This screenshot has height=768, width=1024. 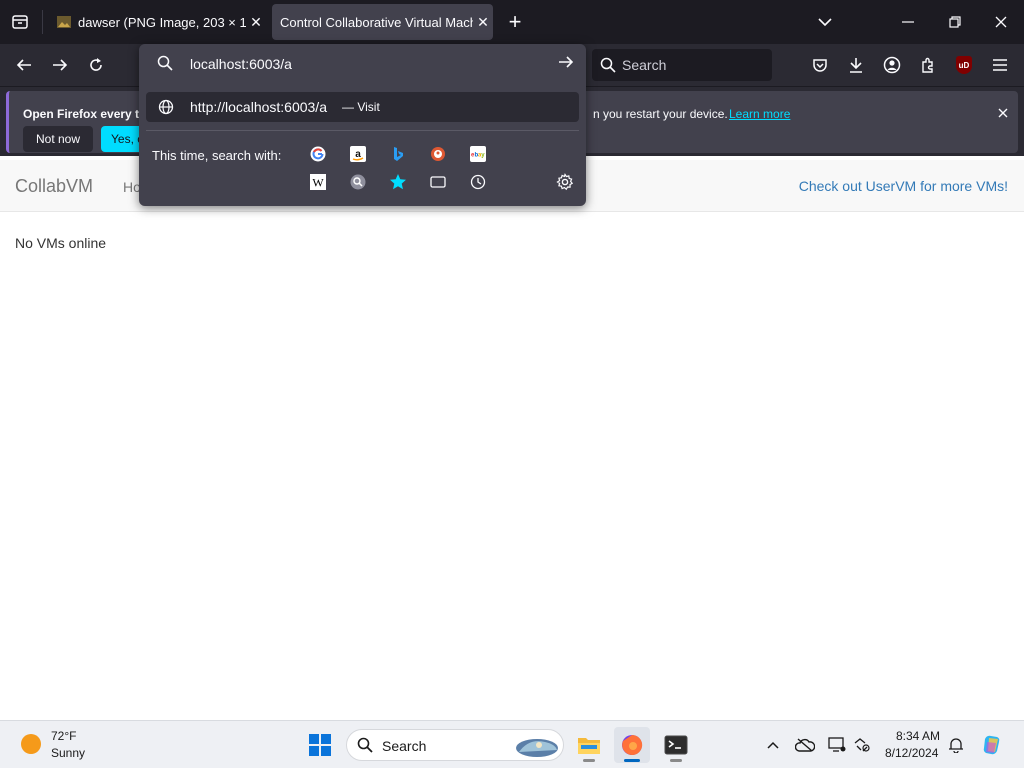 I want to click on notification-title: Open Firefox every ti, so click(x=83, y=114).